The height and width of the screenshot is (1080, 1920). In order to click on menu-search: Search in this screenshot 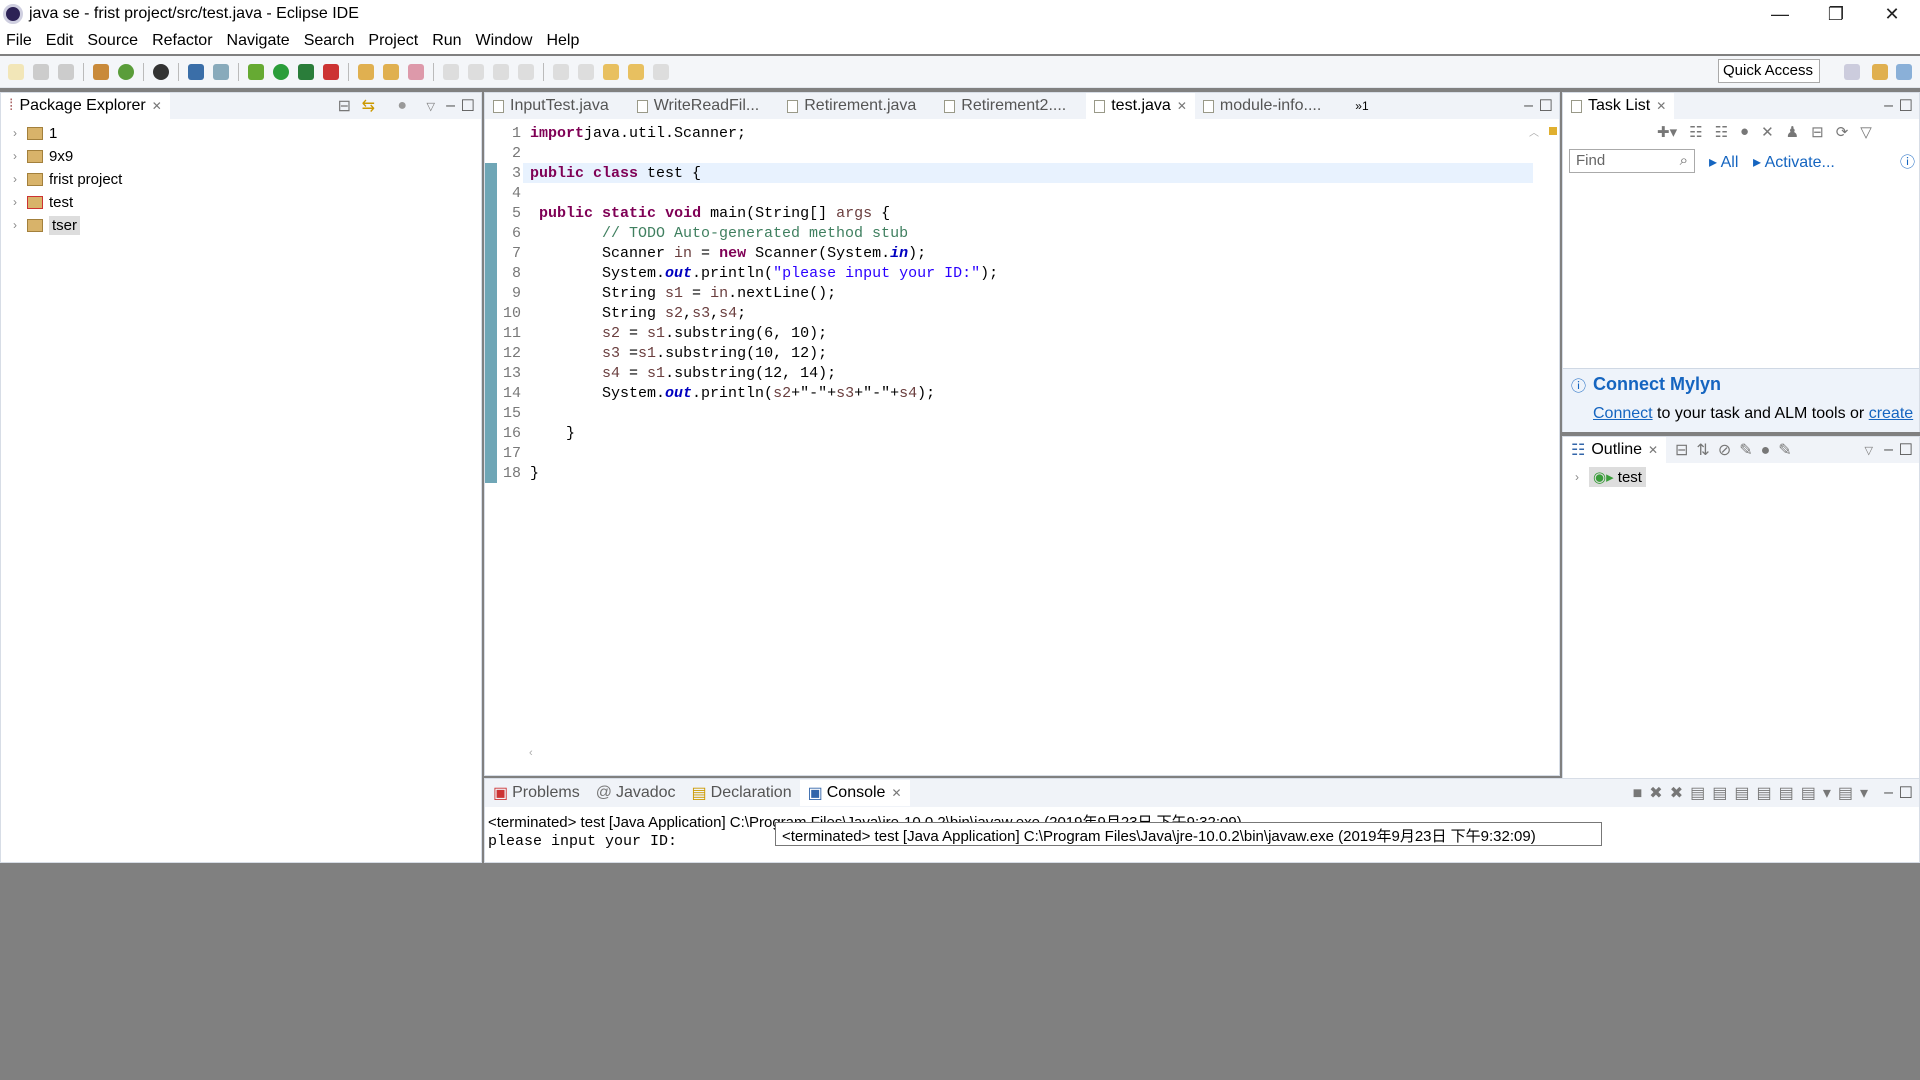, I will do `click(329, 41)`.